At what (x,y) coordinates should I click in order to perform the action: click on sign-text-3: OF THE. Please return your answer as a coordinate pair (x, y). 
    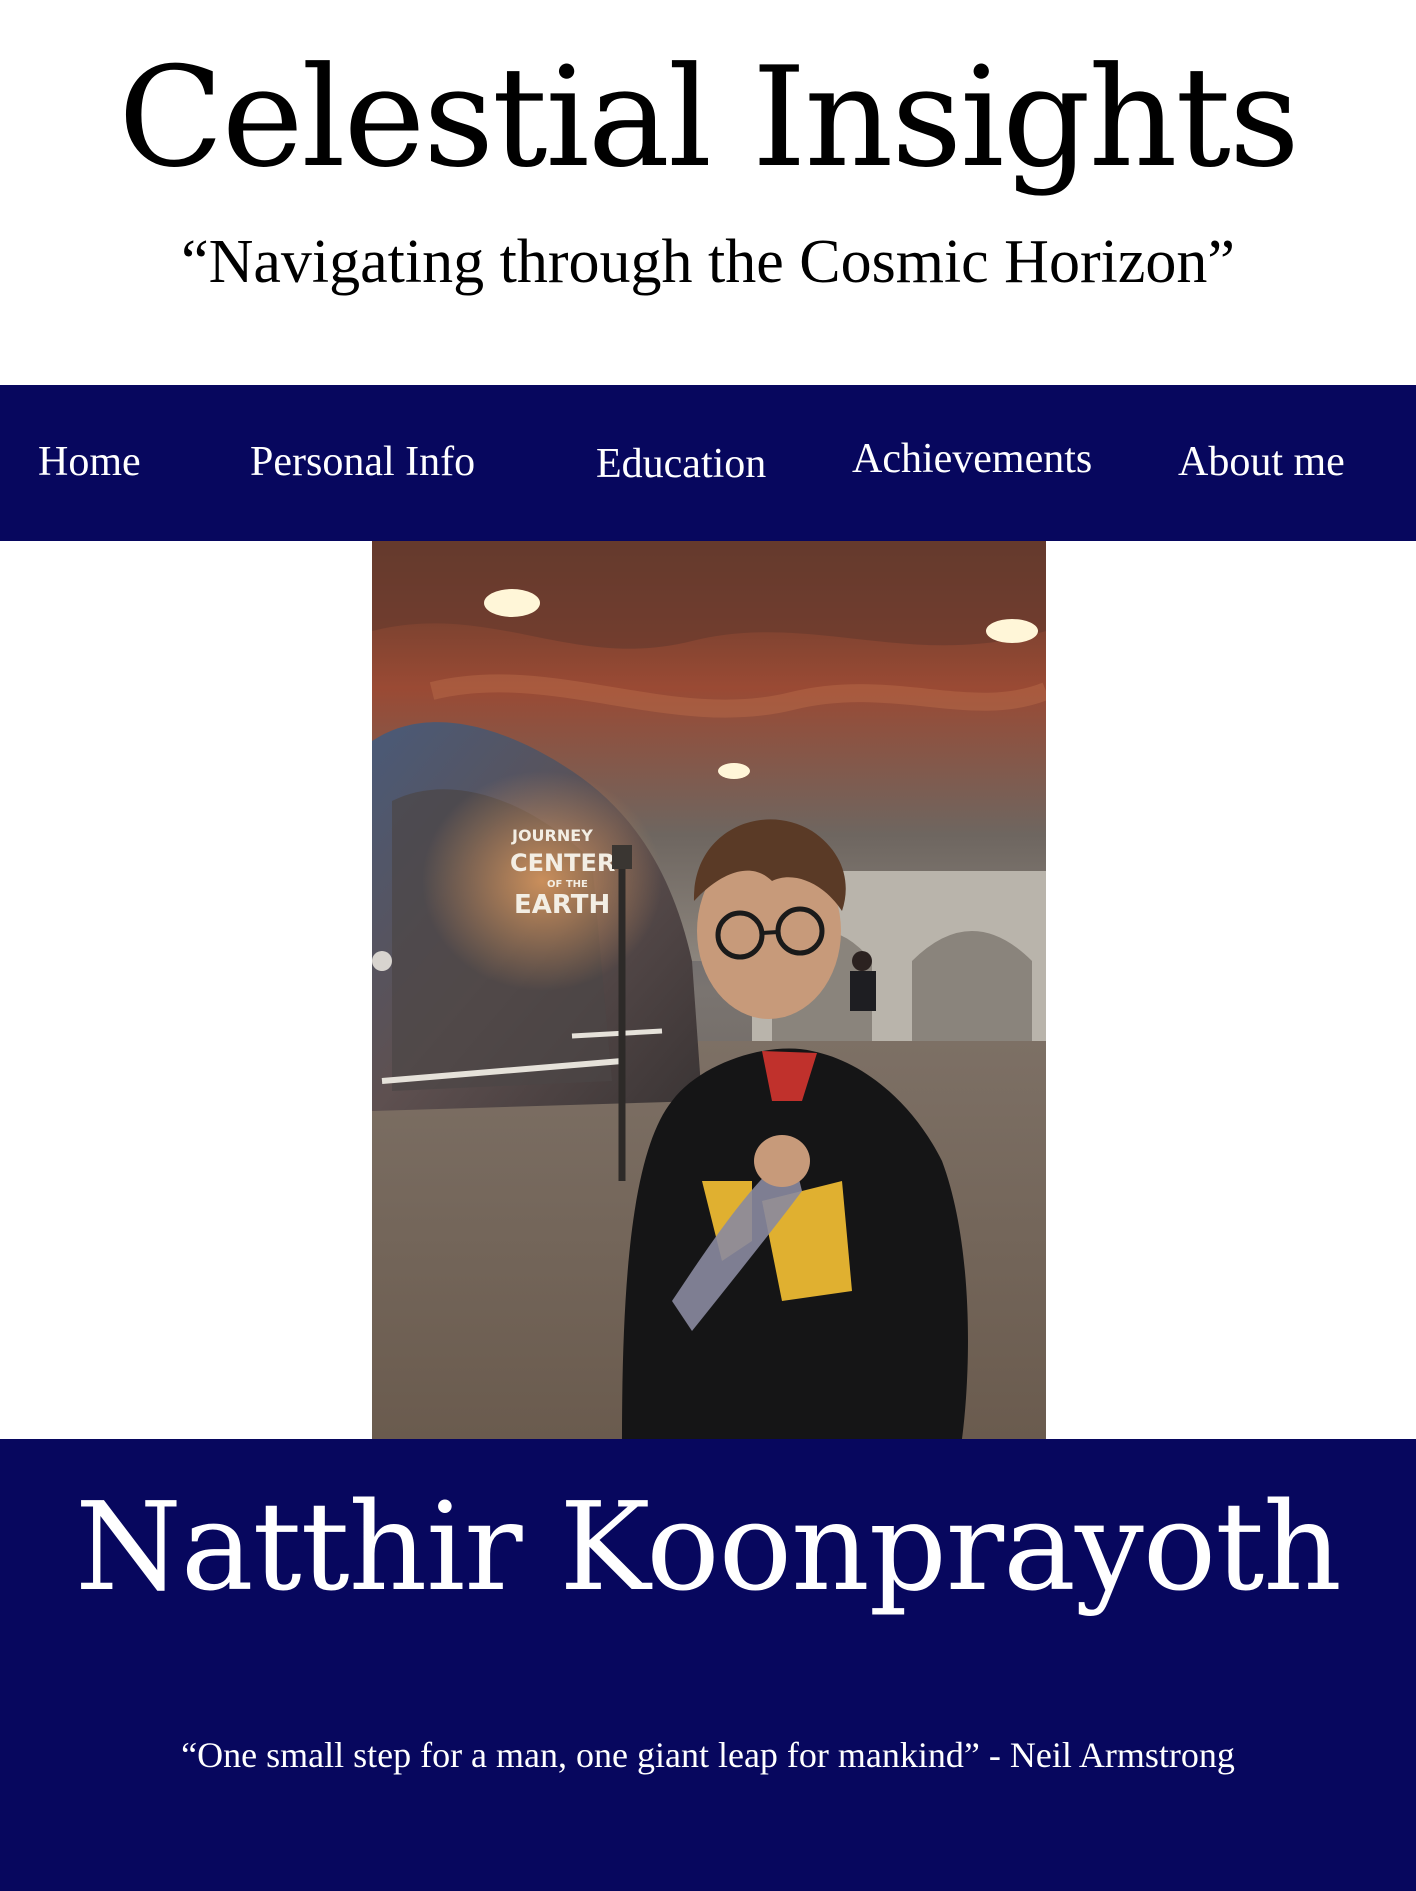
    Looking at the image, I should click on (567, 884).